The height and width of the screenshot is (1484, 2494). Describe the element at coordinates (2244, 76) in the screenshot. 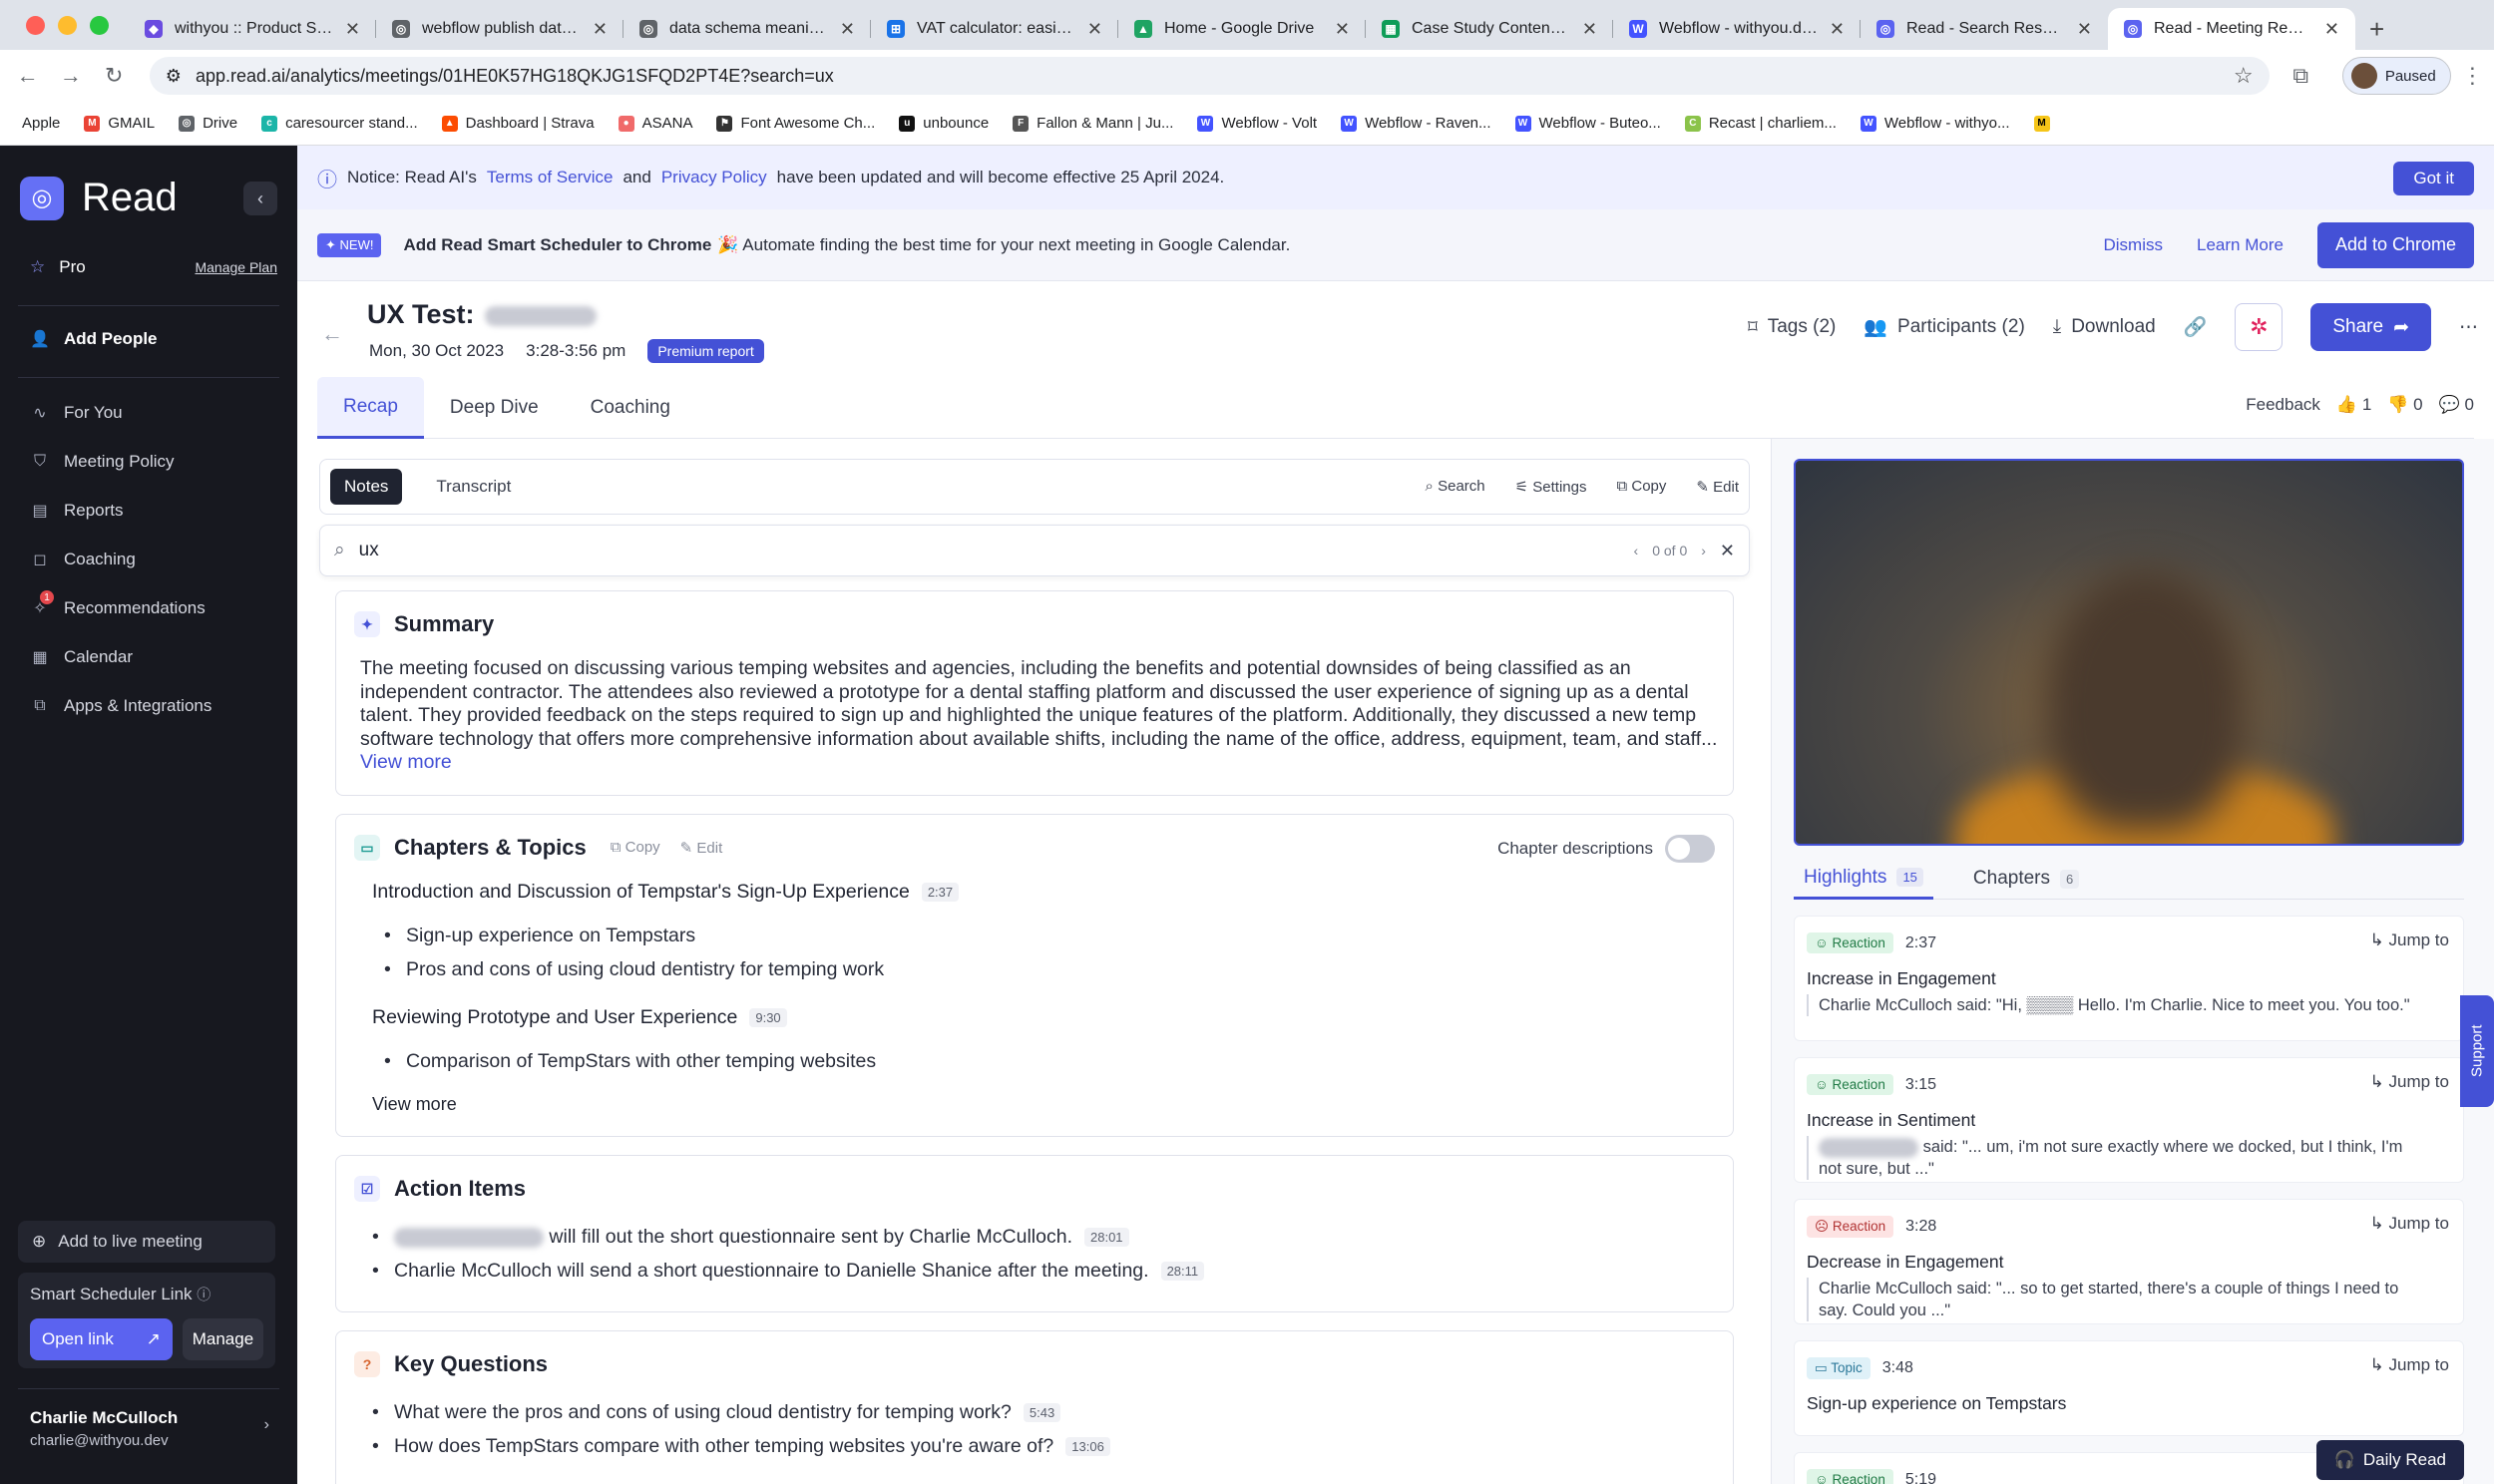

I see `bookmark-star-icon: ☆` at that location.